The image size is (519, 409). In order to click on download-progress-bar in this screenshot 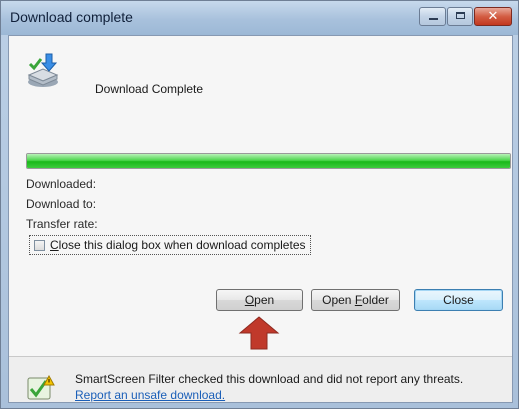, I will do `click(268, 161)`.